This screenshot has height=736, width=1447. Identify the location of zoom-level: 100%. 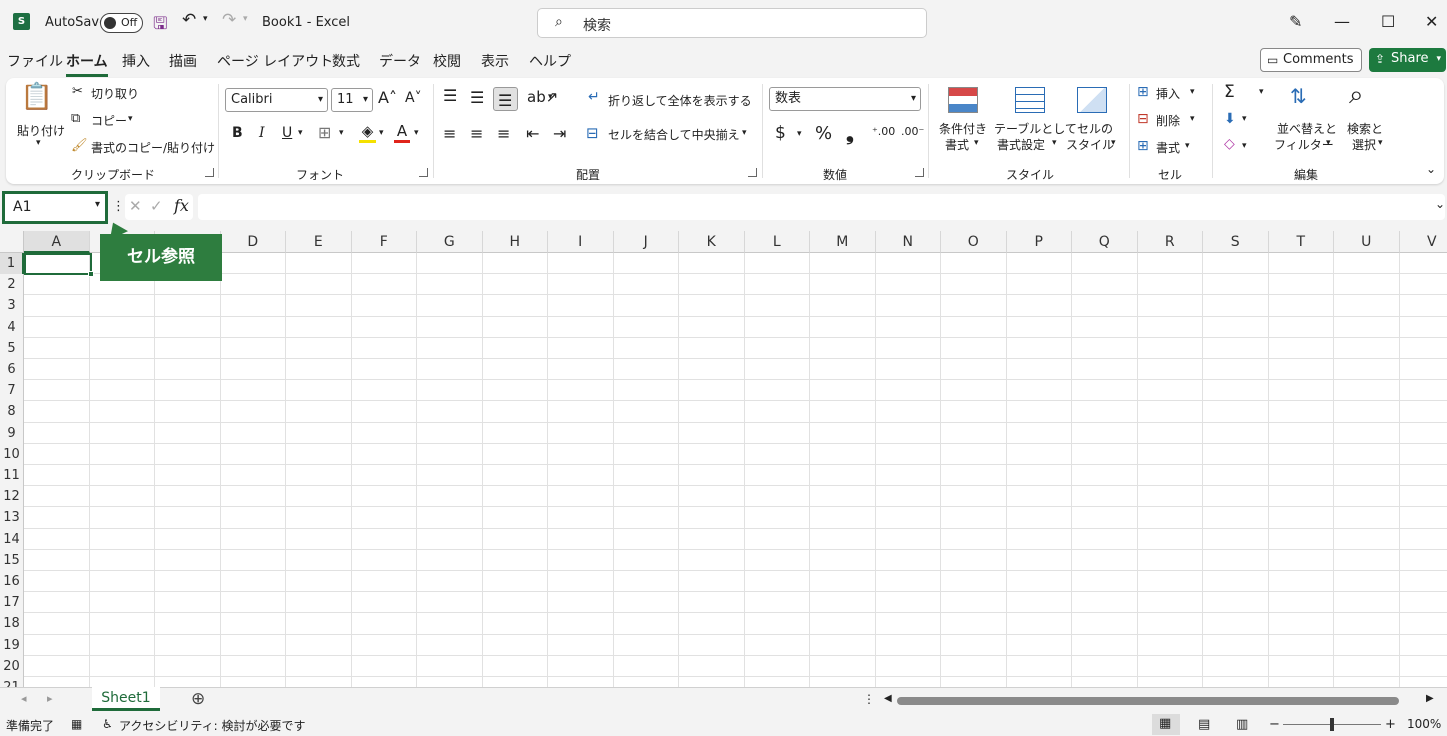
(1424, 724).